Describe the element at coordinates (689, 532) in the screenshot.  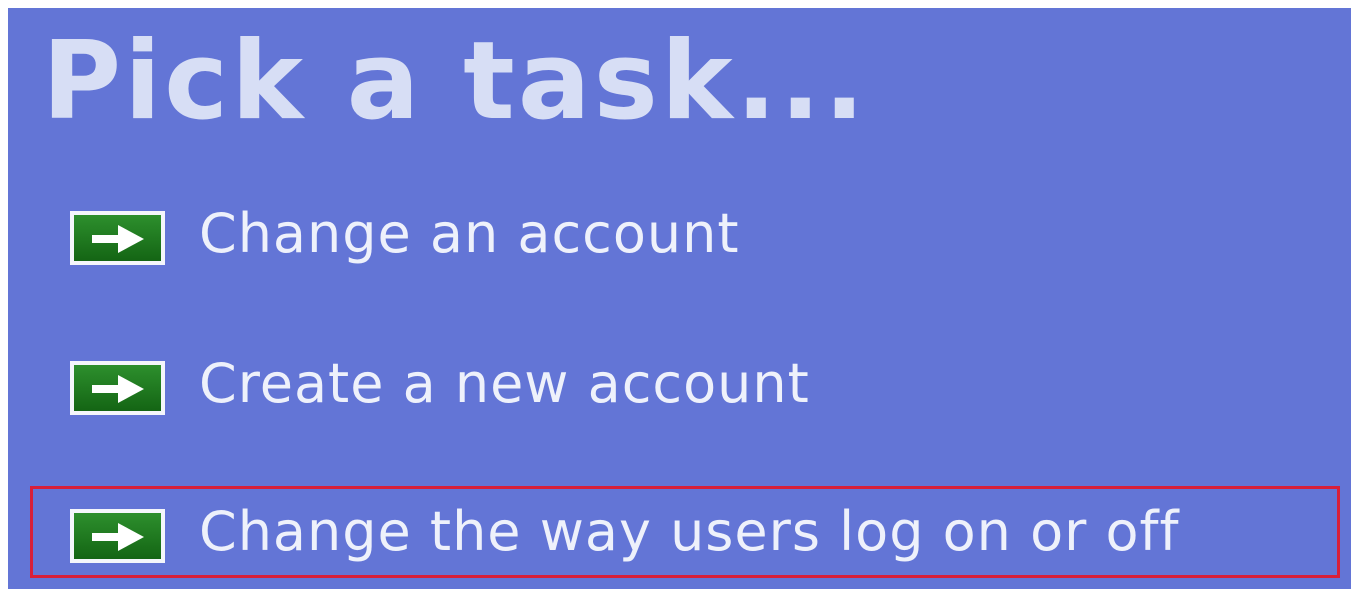
I see `task-label: Change the way users log on or off` at that location.